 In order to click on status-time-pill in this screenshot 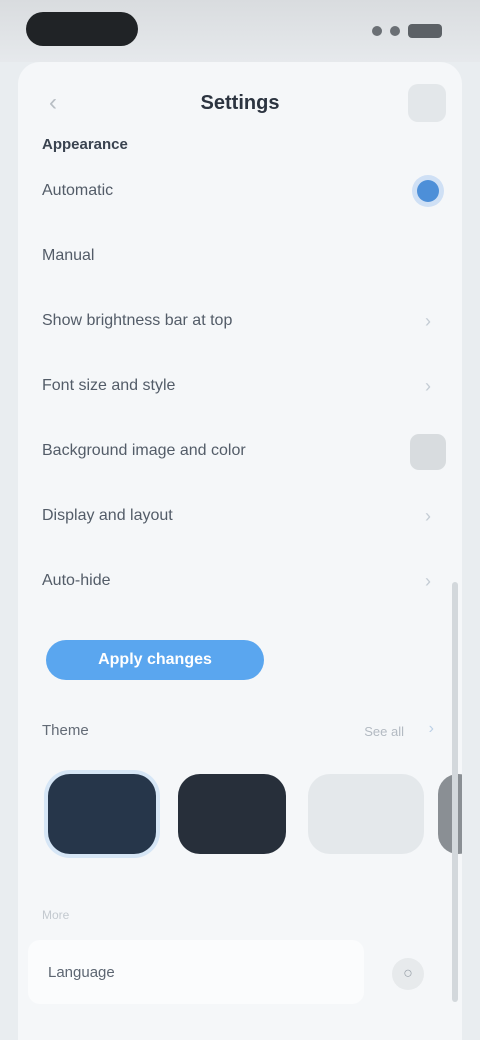, I will do `click(82, 29)`.